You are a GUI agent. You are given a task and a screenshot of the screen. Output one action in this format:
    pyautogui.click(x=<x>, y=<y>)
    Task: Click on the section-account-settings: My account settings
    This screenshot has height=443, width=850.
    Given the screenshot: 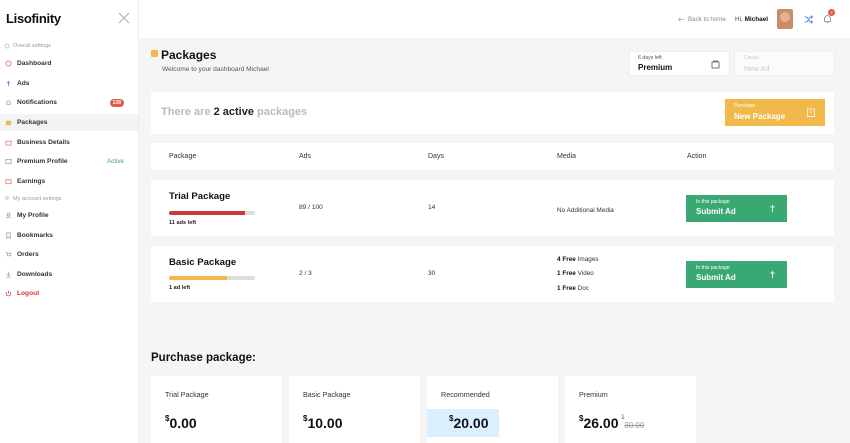 What is the action you would take?
    pyautogui.click(x=33, y=199)
    